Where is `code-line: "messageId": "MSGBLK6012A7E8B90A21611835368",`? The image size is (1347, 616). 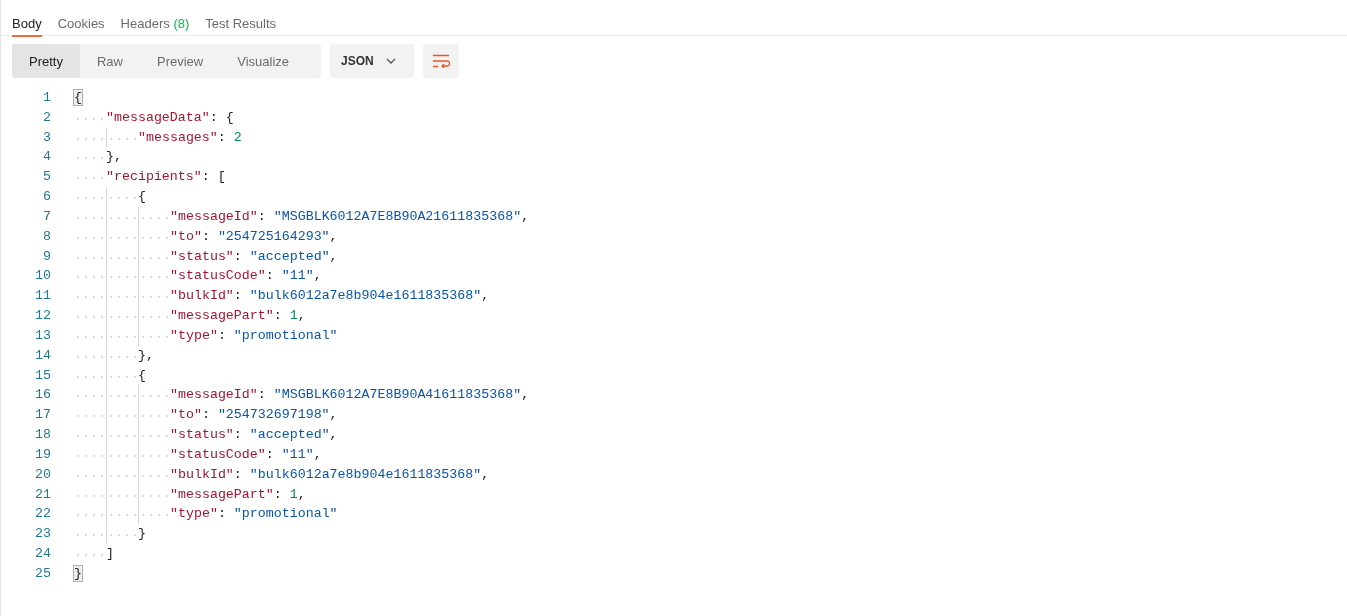
code-line: "messageId": "MSGBLK6012A7E8B90A21611835368", is located at coordinates (350, 216).